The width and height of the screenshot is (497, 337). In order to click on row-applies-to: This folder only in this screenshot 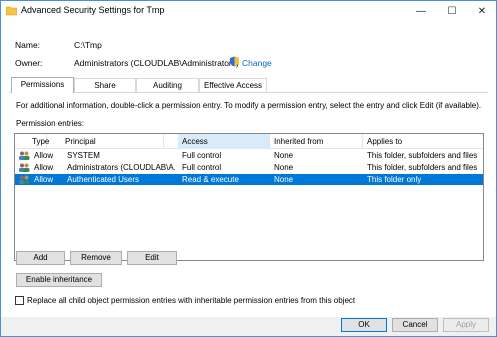, I will do `click(394, 179)`.